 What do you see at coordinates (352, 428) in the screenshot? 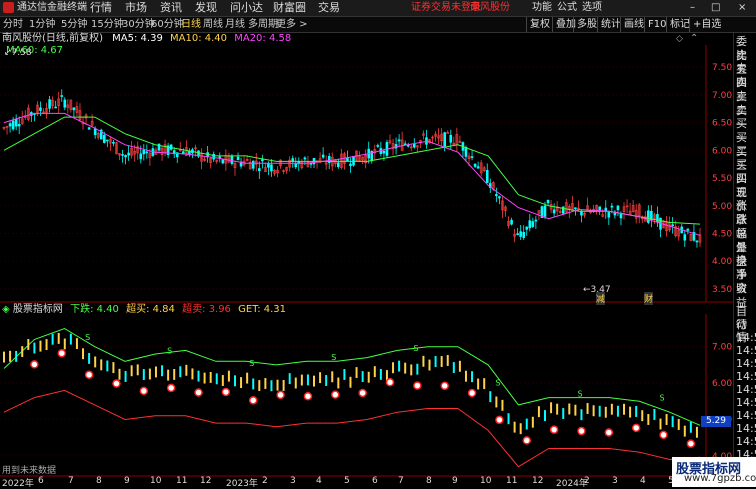
I see `oversold-line` at bounding box center [352, 428].